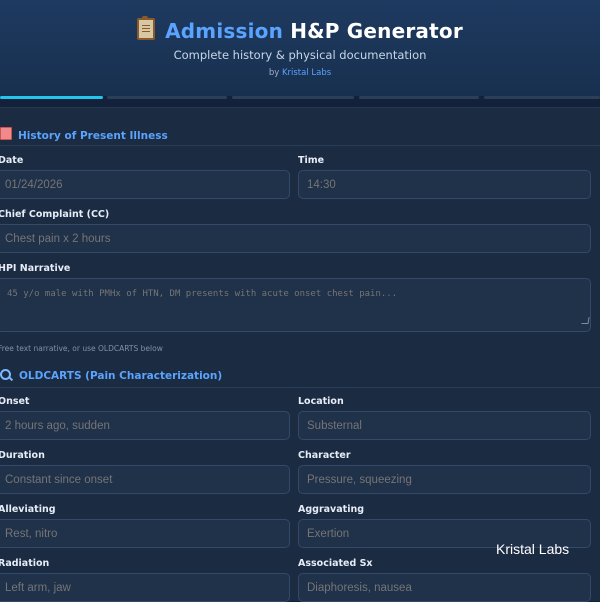 This screenshot has height=602, width=600. Describe the element at coordinates (121, 376) in the screenshot. I see `oldcarts-section-title-text: OLDCARTS (Pain Characterization)` at that location.